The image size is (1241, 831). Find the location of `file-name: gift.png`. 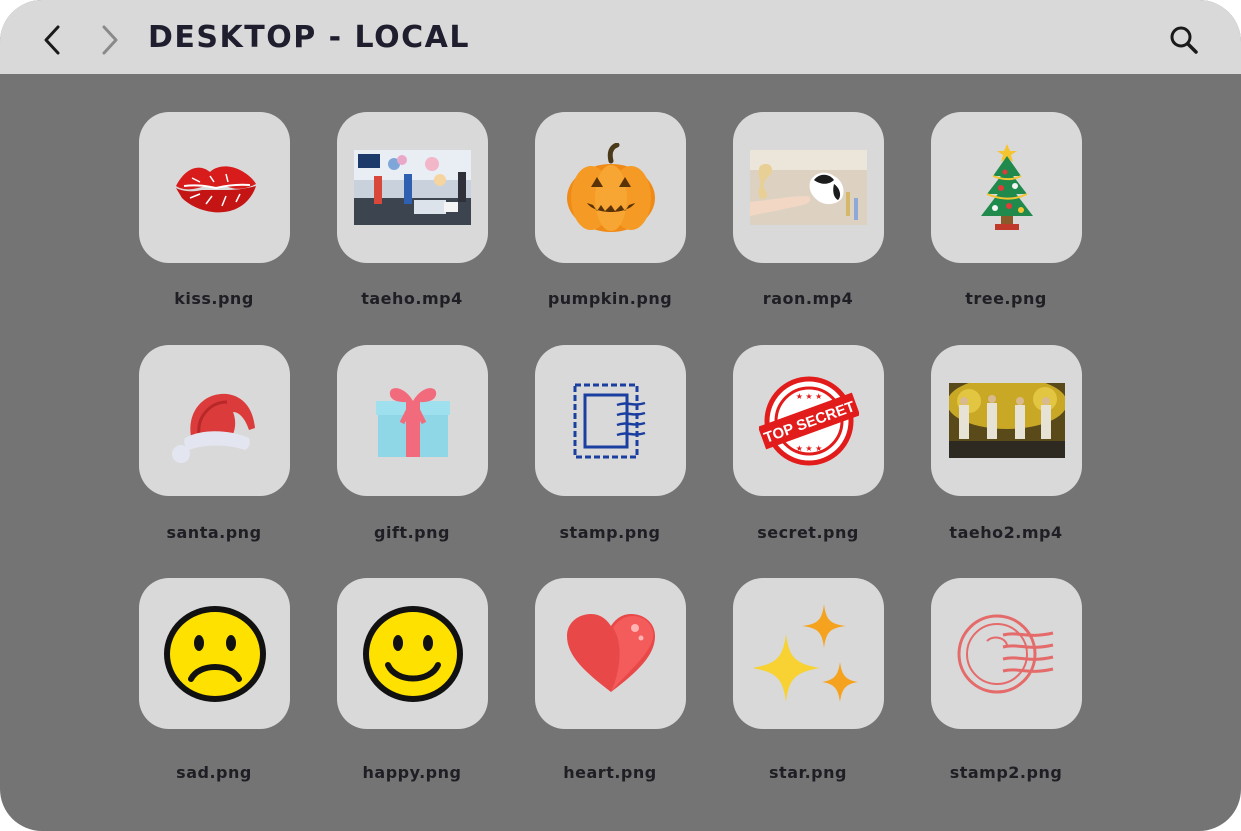

file-name: gift.png is located at coordinates (412, 532).